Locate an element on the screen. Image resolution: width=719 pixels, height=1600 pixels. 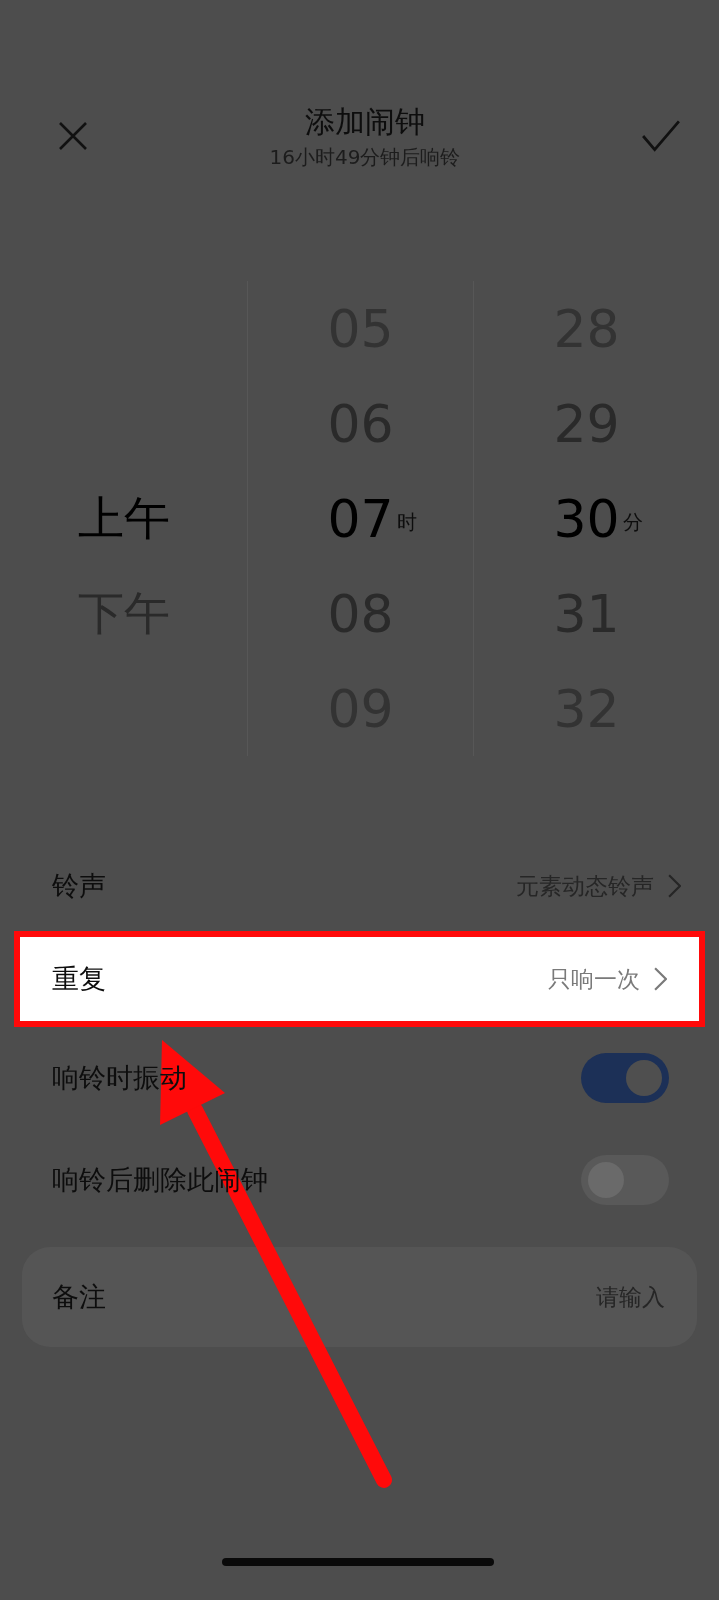
setting-label: 重复 is located at coordinates (79, 979).